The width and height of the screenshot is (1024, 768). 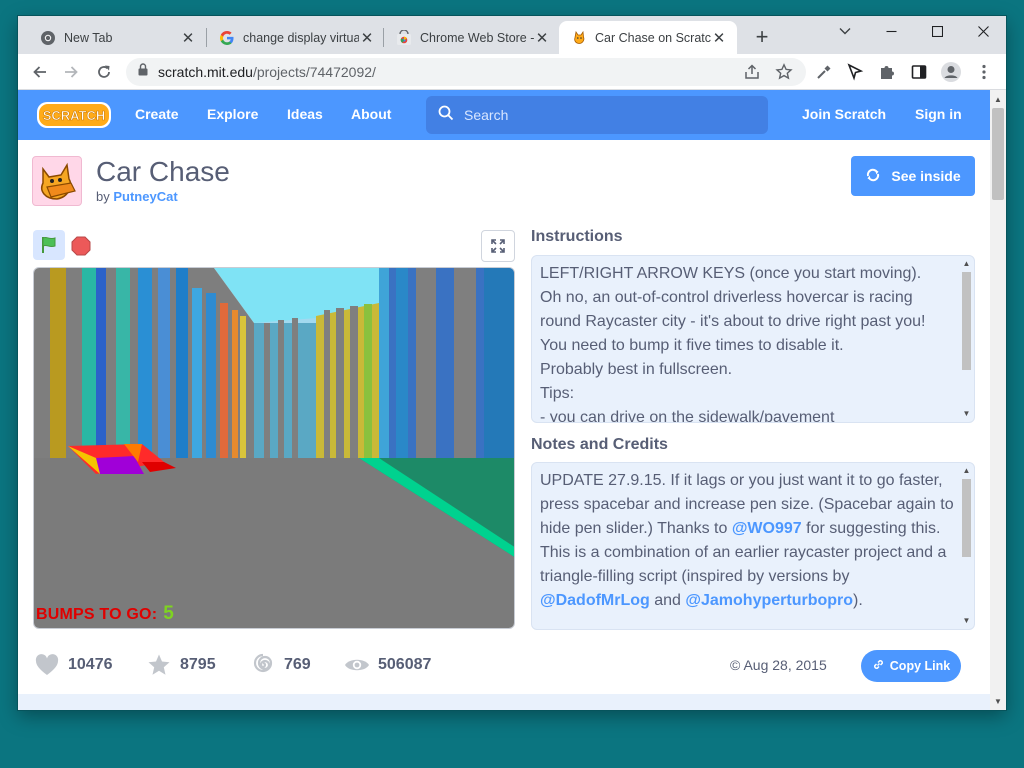 I want to click on green-flag-icon, so click(x=49, y=244).